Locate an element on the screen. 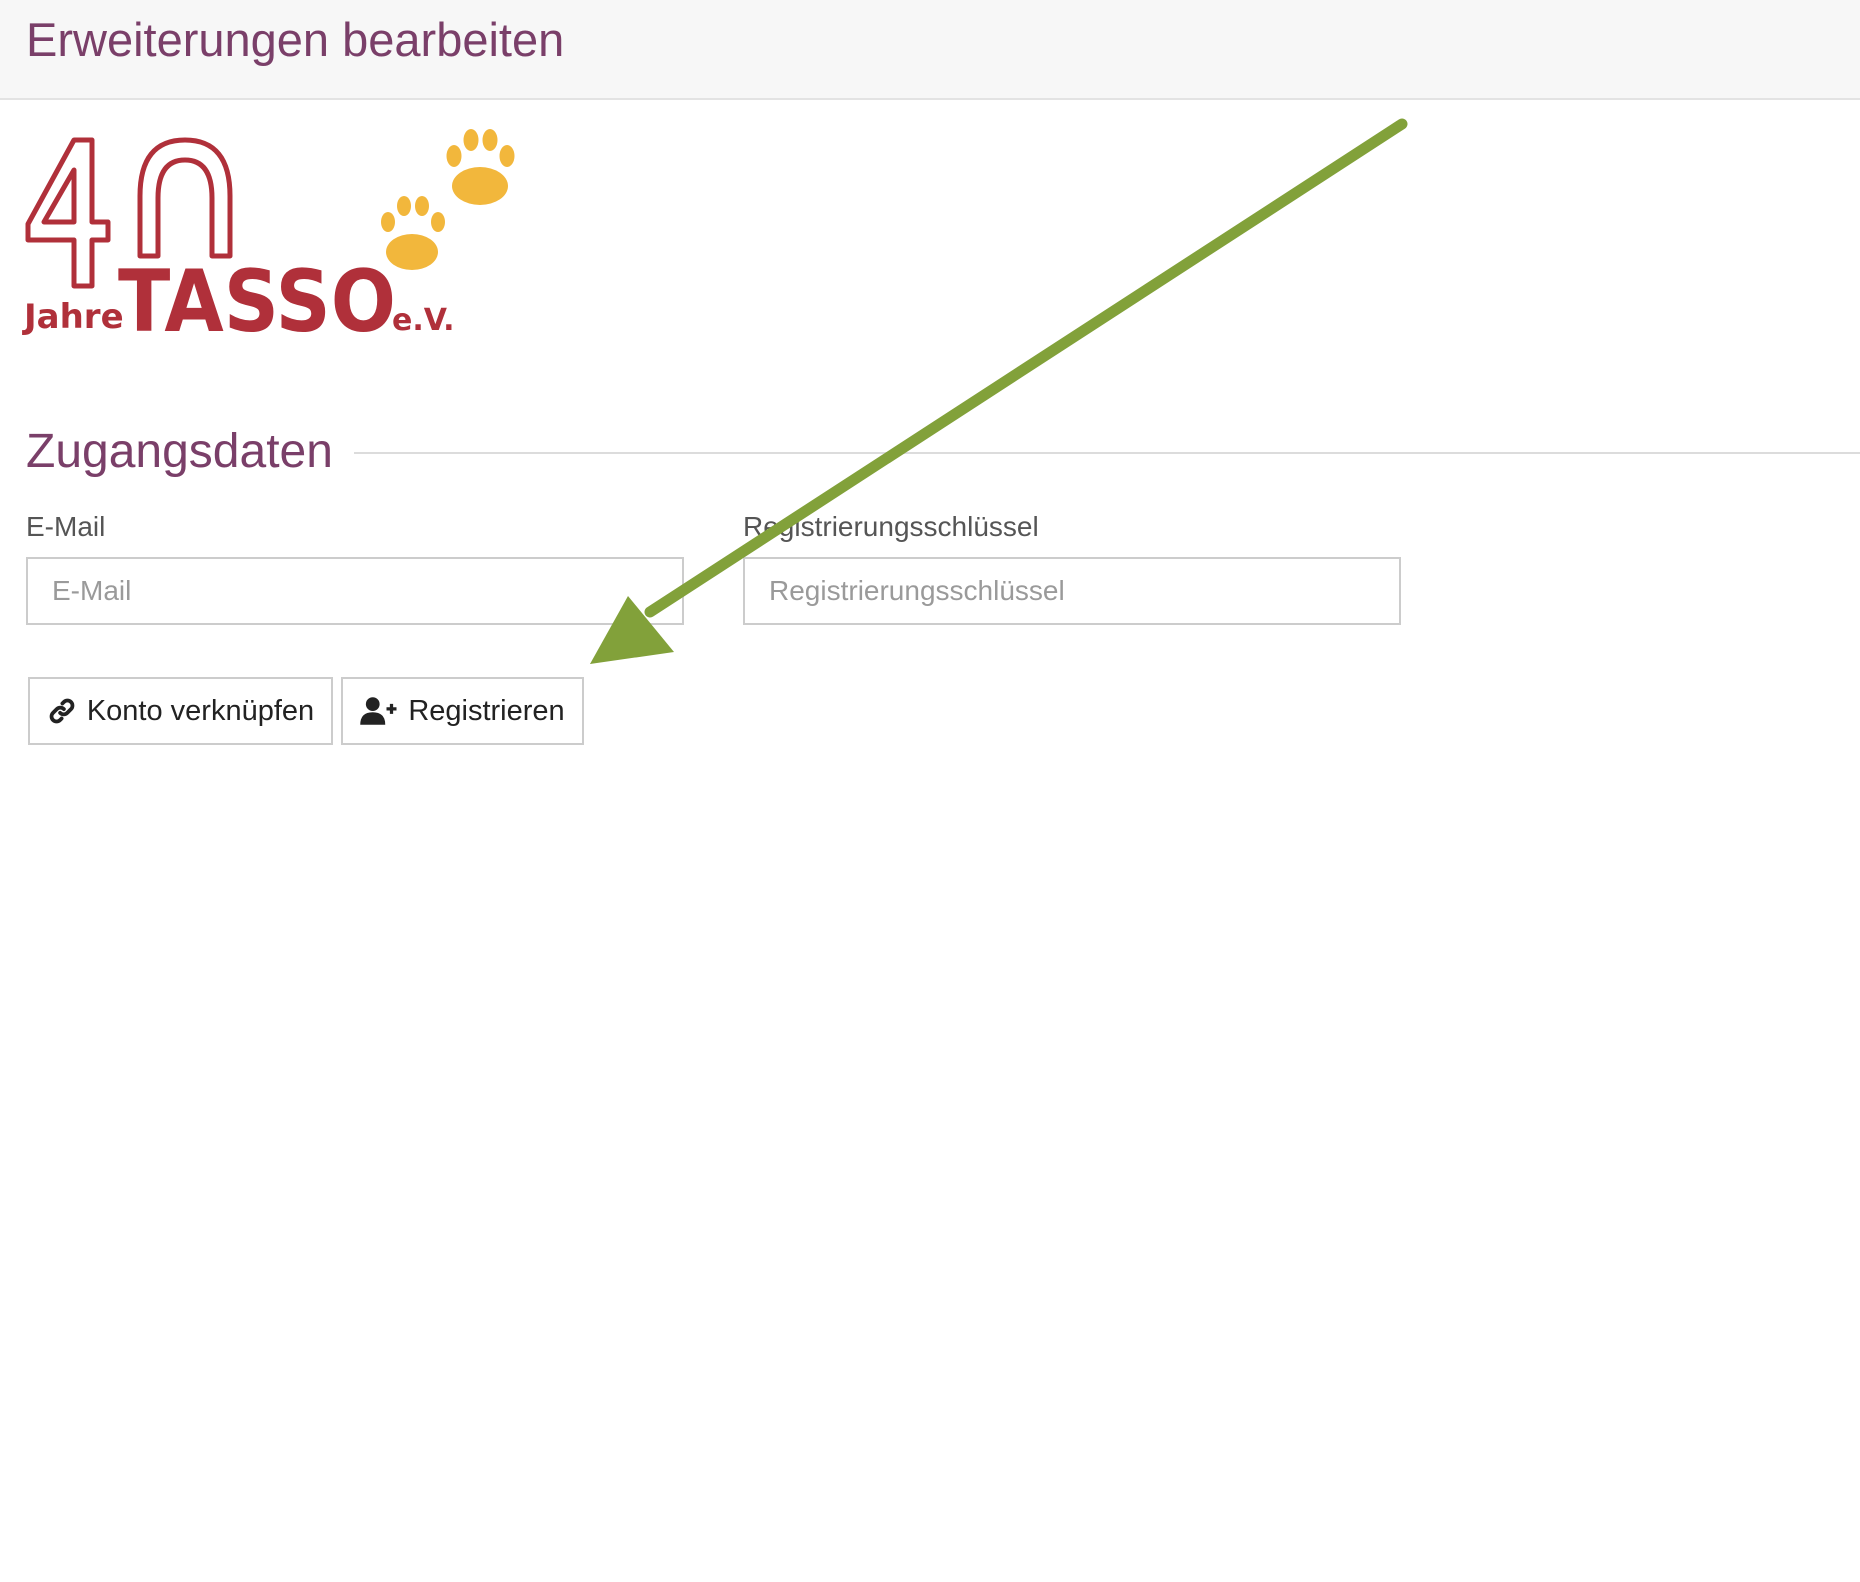 Image resolution: width=1860 pixels, height=1582 pixels. page-header: Erweiterungen bearbeiten is located at coordinates (930, 50).